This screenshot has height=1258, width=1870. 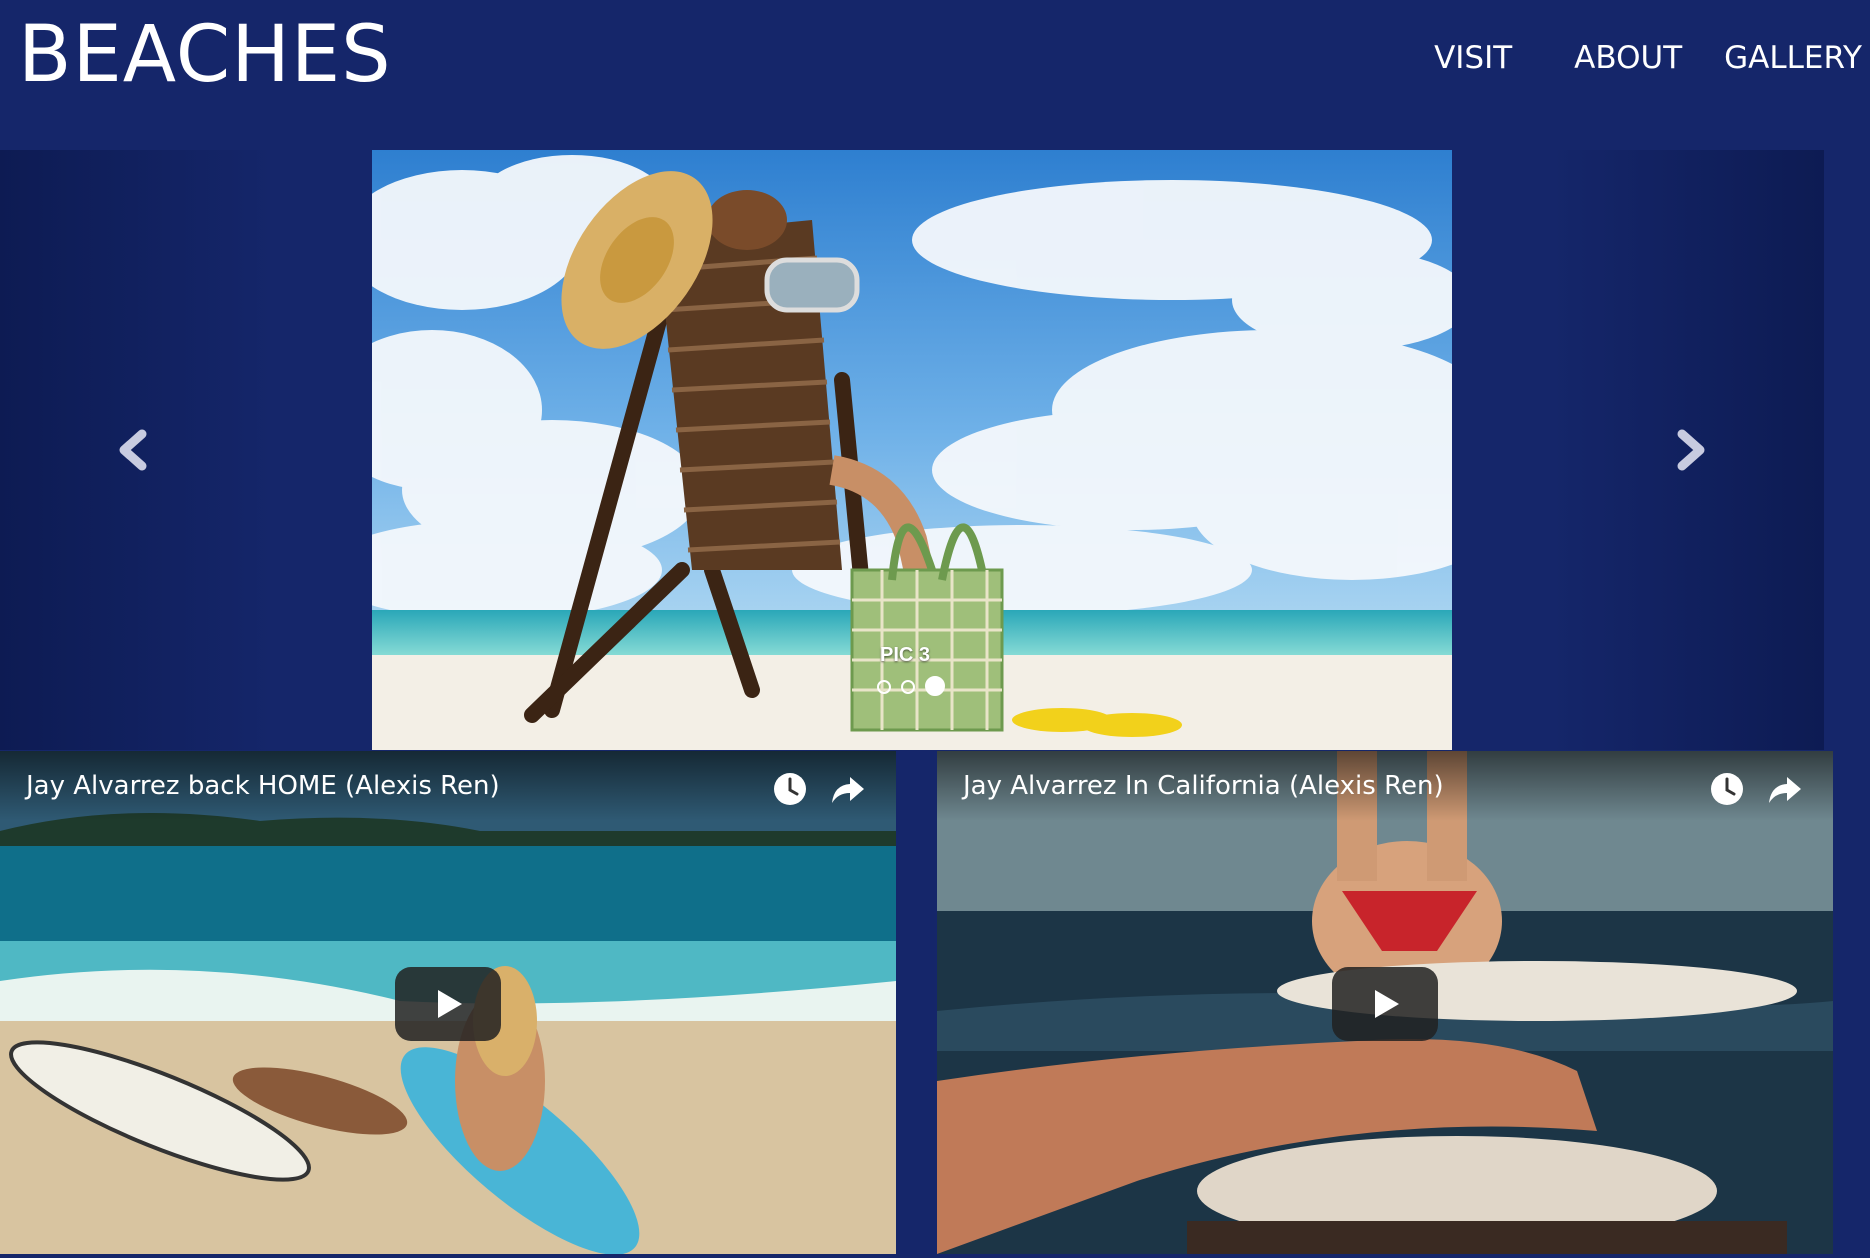 What do you see at coordinates (905, 655) in the screenshot?
I see `slide-caption: PIC 3` at bounding box center [905, 655].